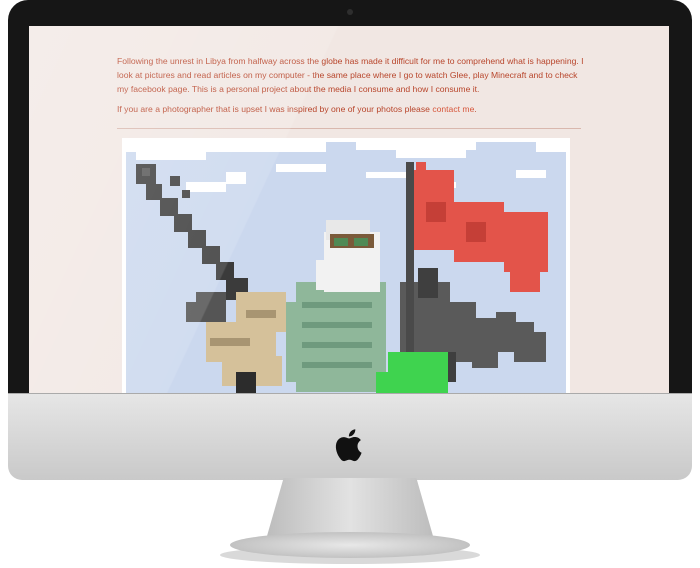  I want to click on content-divider, so click(349, 128).